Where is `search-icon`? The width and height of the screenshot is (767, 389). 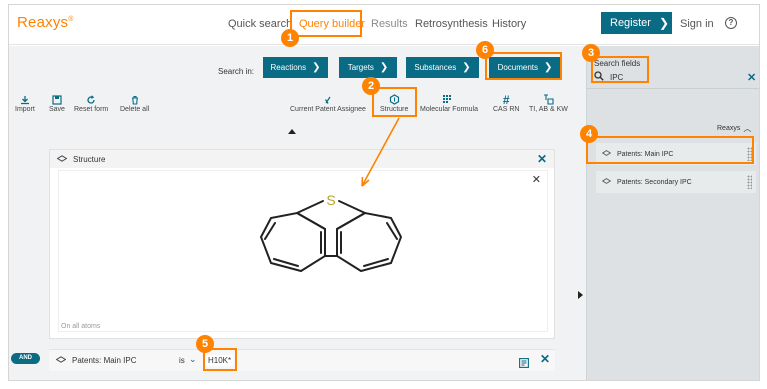
search-icon is located at coordinates (599, 77).